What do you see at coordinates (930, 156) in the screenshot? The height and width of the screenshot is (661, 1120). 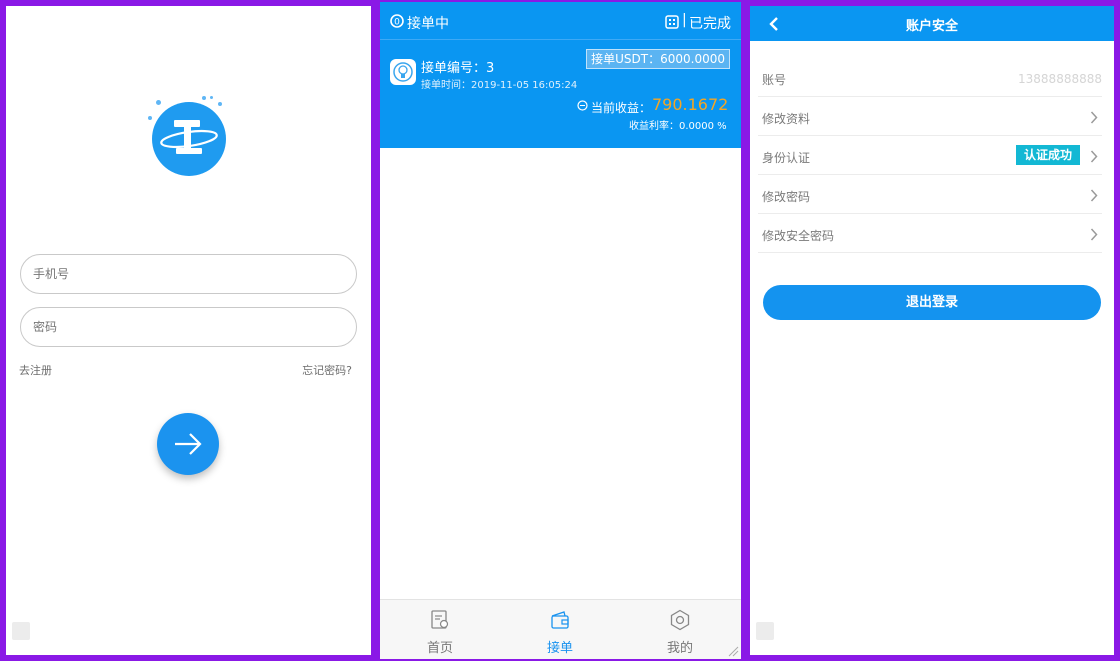 I see `row-identity-verification: 身份认证 认证成功` at bounding box center [930, 156].